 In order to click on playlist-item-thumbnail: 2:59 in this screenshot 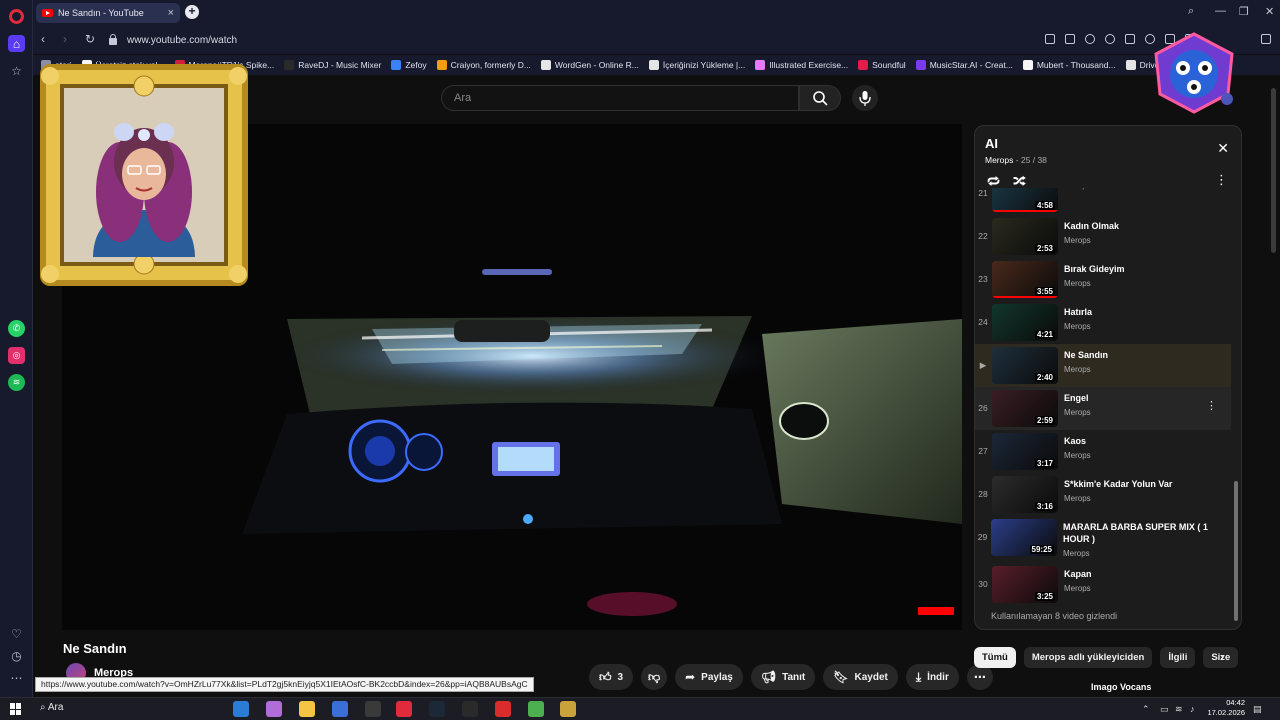, I will do `click(1025, 408)`.